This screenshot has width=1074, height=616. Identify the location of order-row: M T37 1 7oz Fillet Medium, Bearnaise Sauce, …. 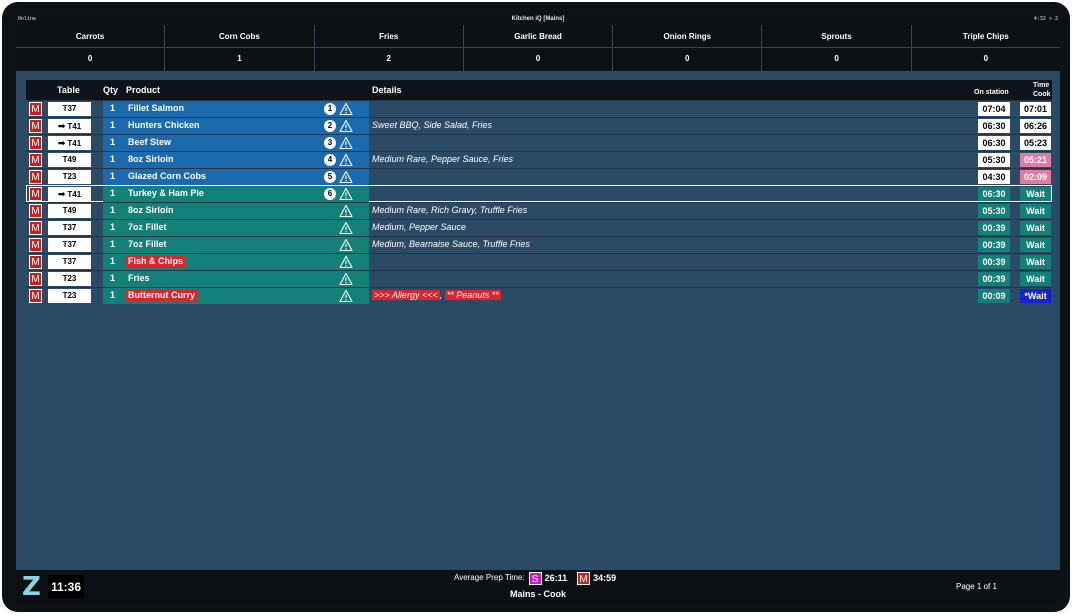
(539, 244).